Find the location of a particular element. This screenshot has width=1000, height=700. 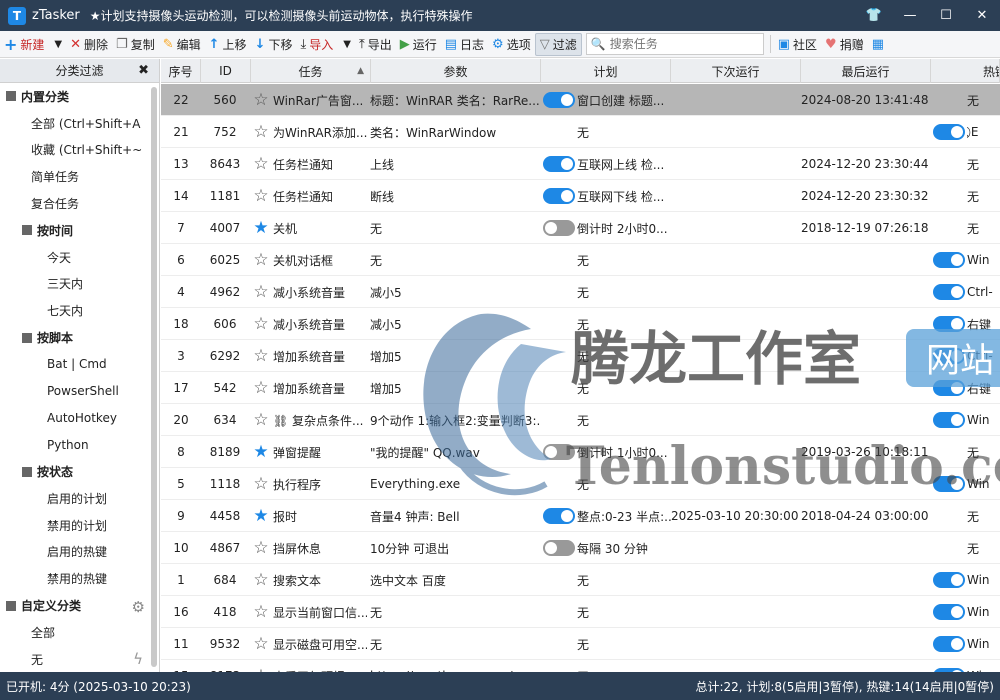

copy-button: ❐ 复制 is located at coordinates (135, 44).